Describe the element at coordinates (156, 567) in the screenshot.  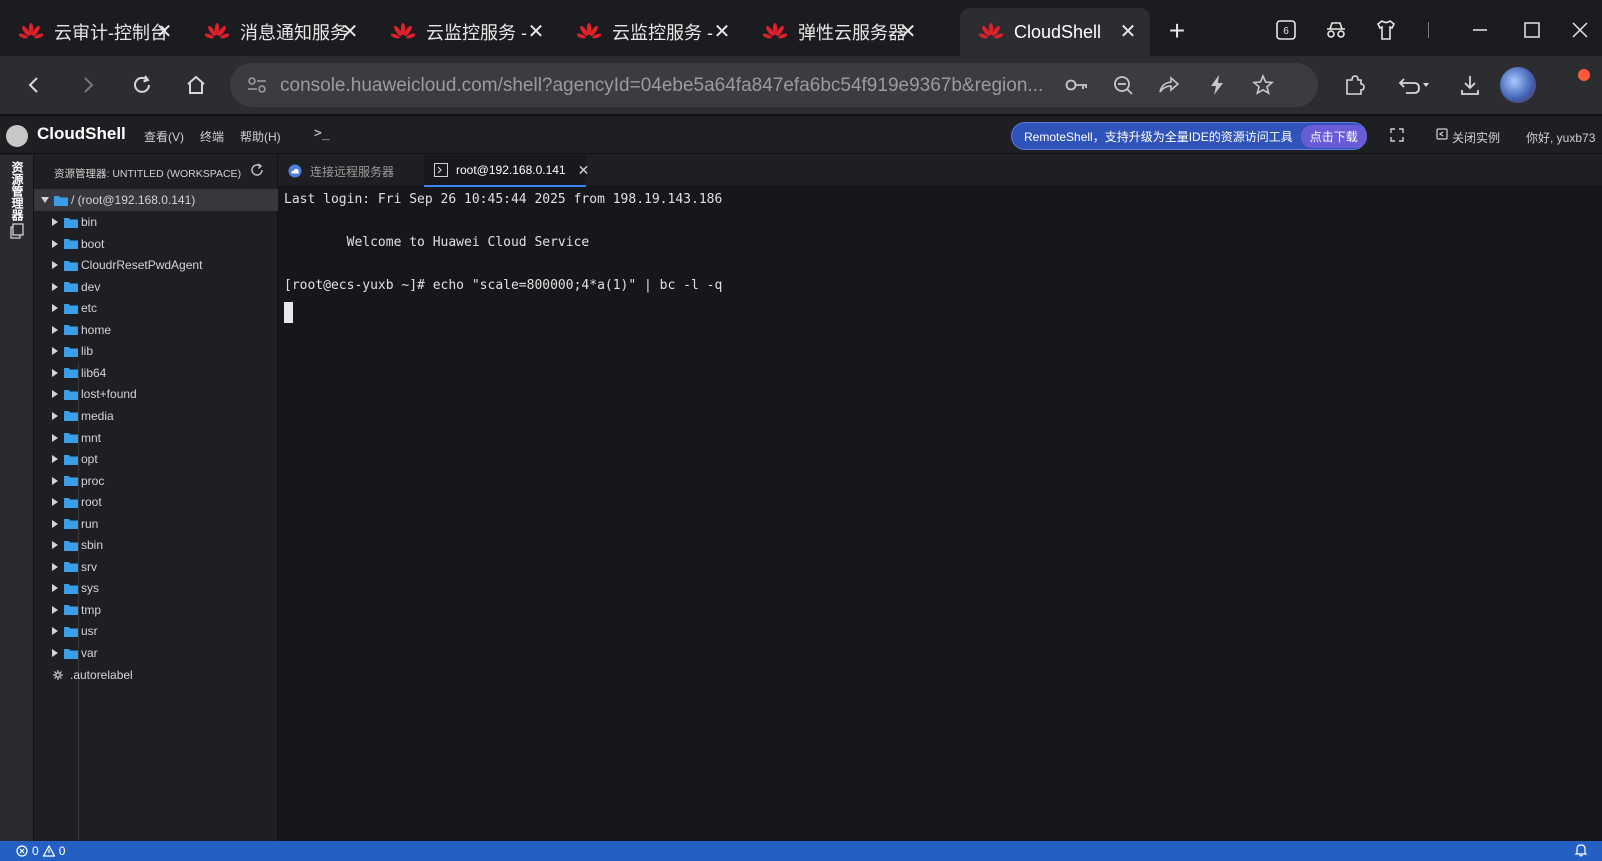
I see `tree-folder-item: srv` at that location.